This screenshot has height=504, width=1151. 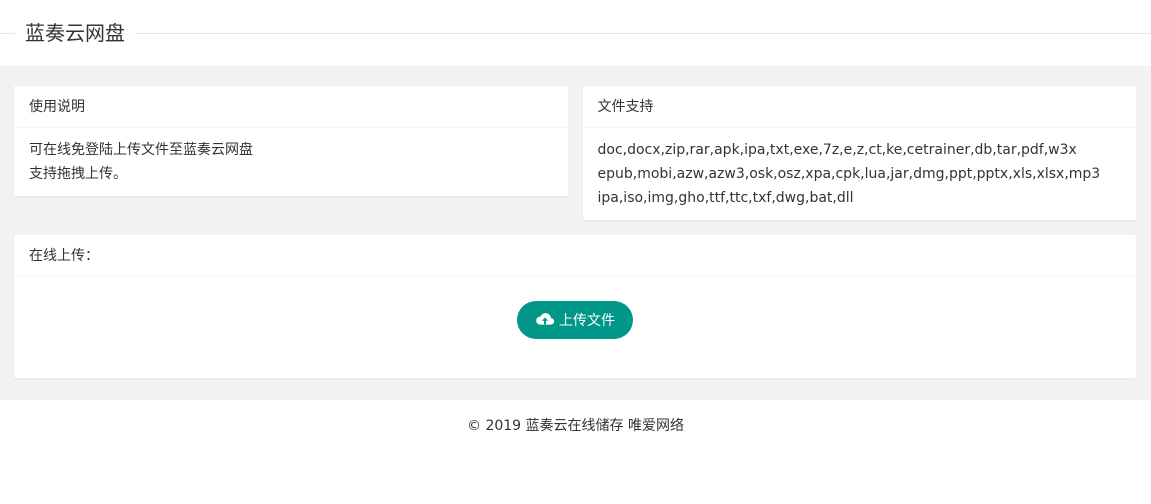 What do you see at coordinates (545, 319) in the screenshot?
I see `cloud-upload-icon` at bounding box center [545, 319].